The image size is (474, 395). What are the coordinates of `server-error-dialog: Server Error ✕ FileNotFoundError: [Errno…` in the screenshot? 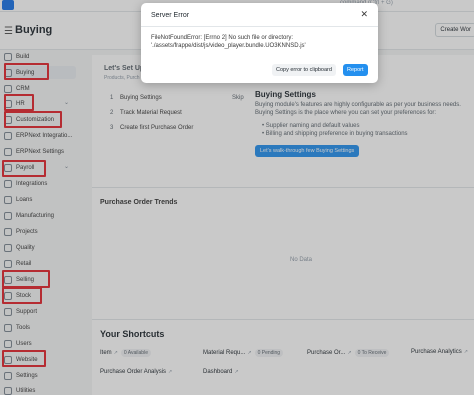 It's located at (259, 43).